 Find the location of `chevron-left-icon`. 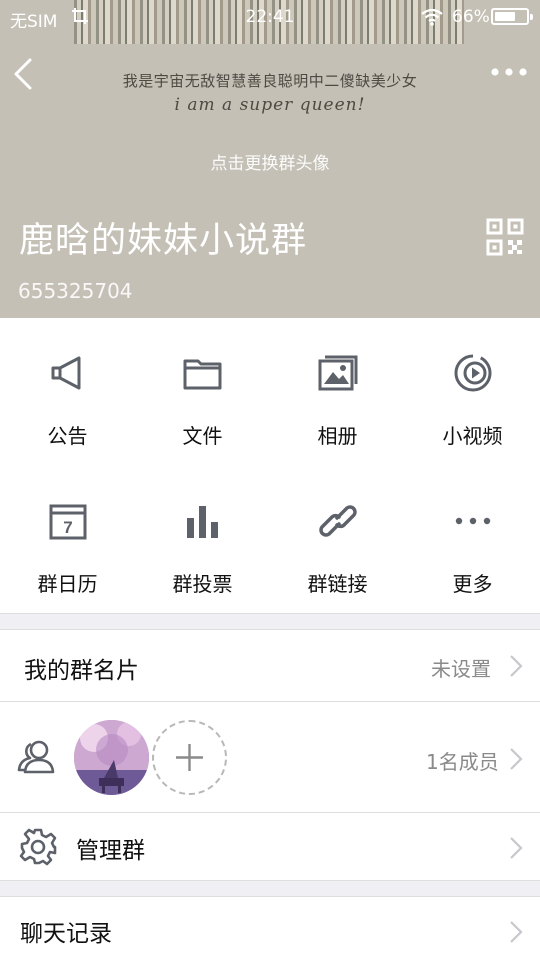

chevron-left-icon is located at coordinates (23, 74).